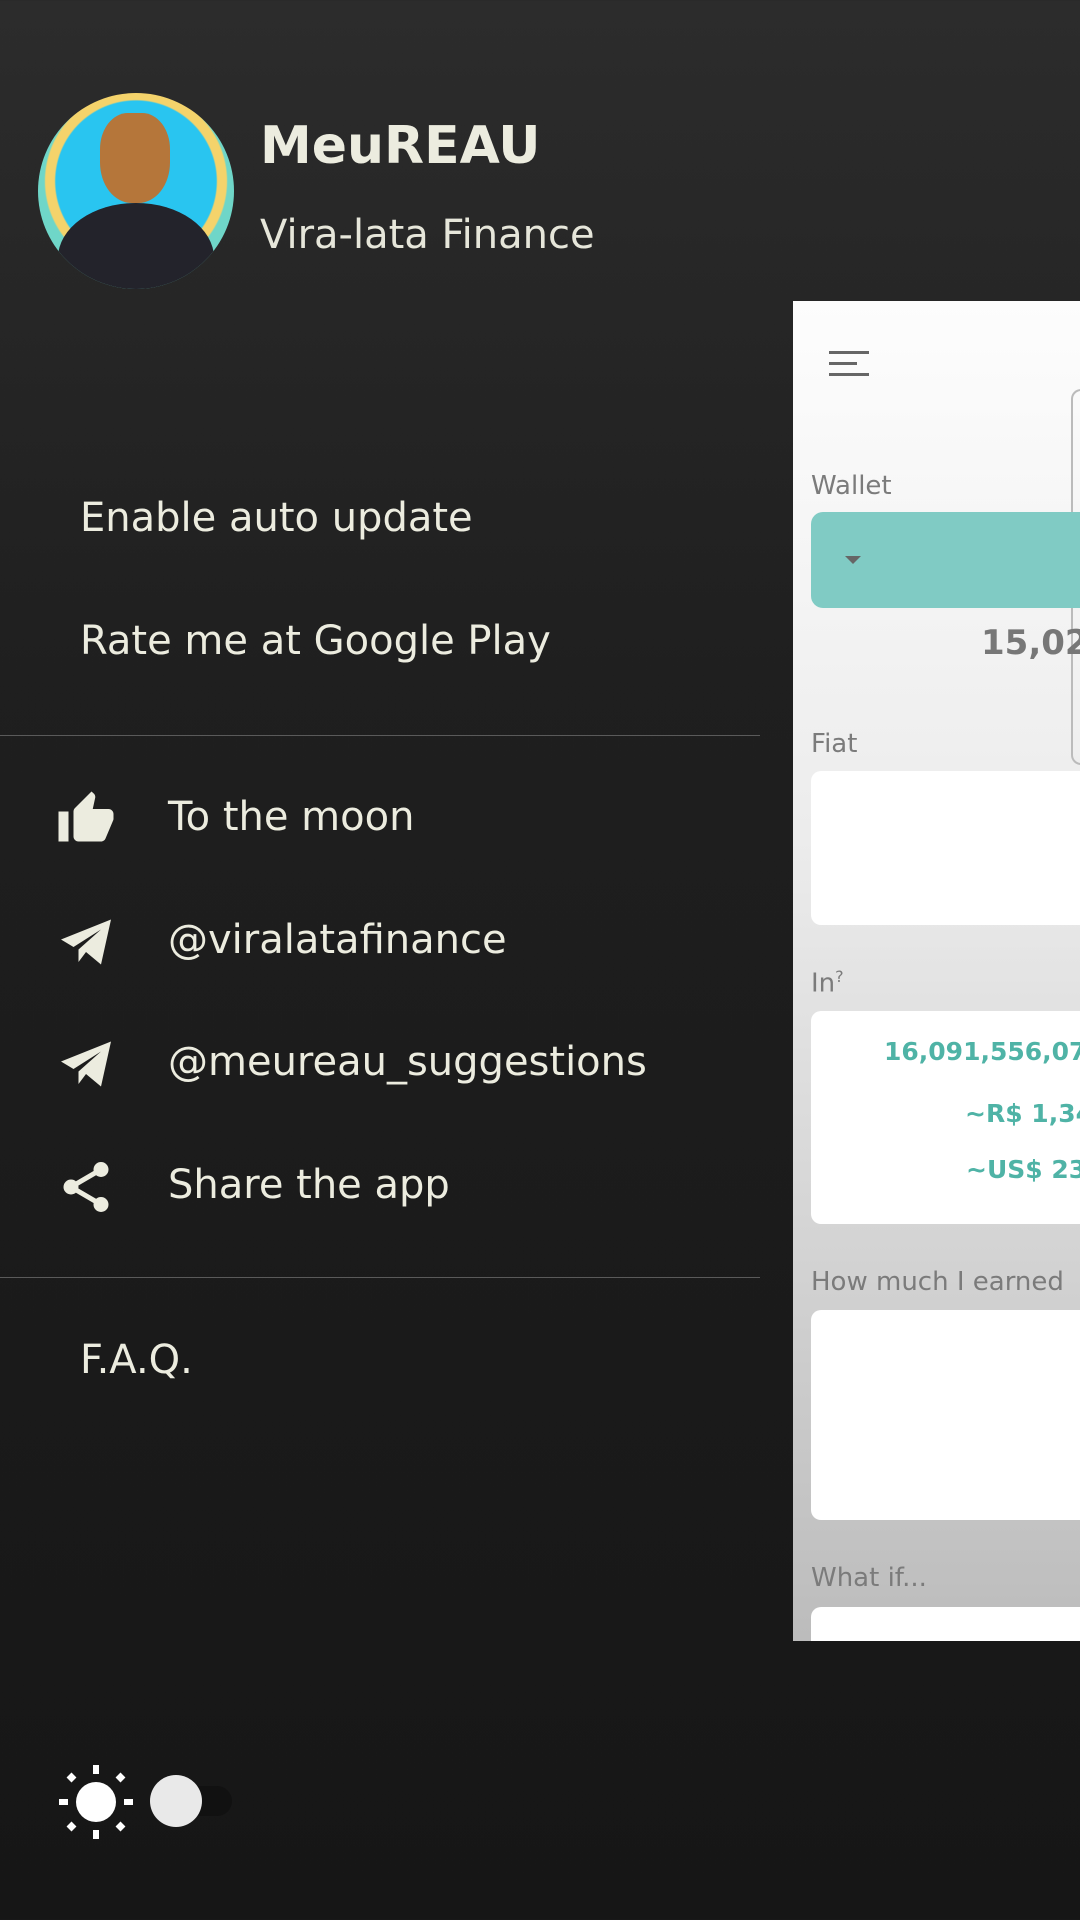  Describe the element at coordinates (400, 146) in the screenshot. I see `app-title: MeuREAU` at that location.